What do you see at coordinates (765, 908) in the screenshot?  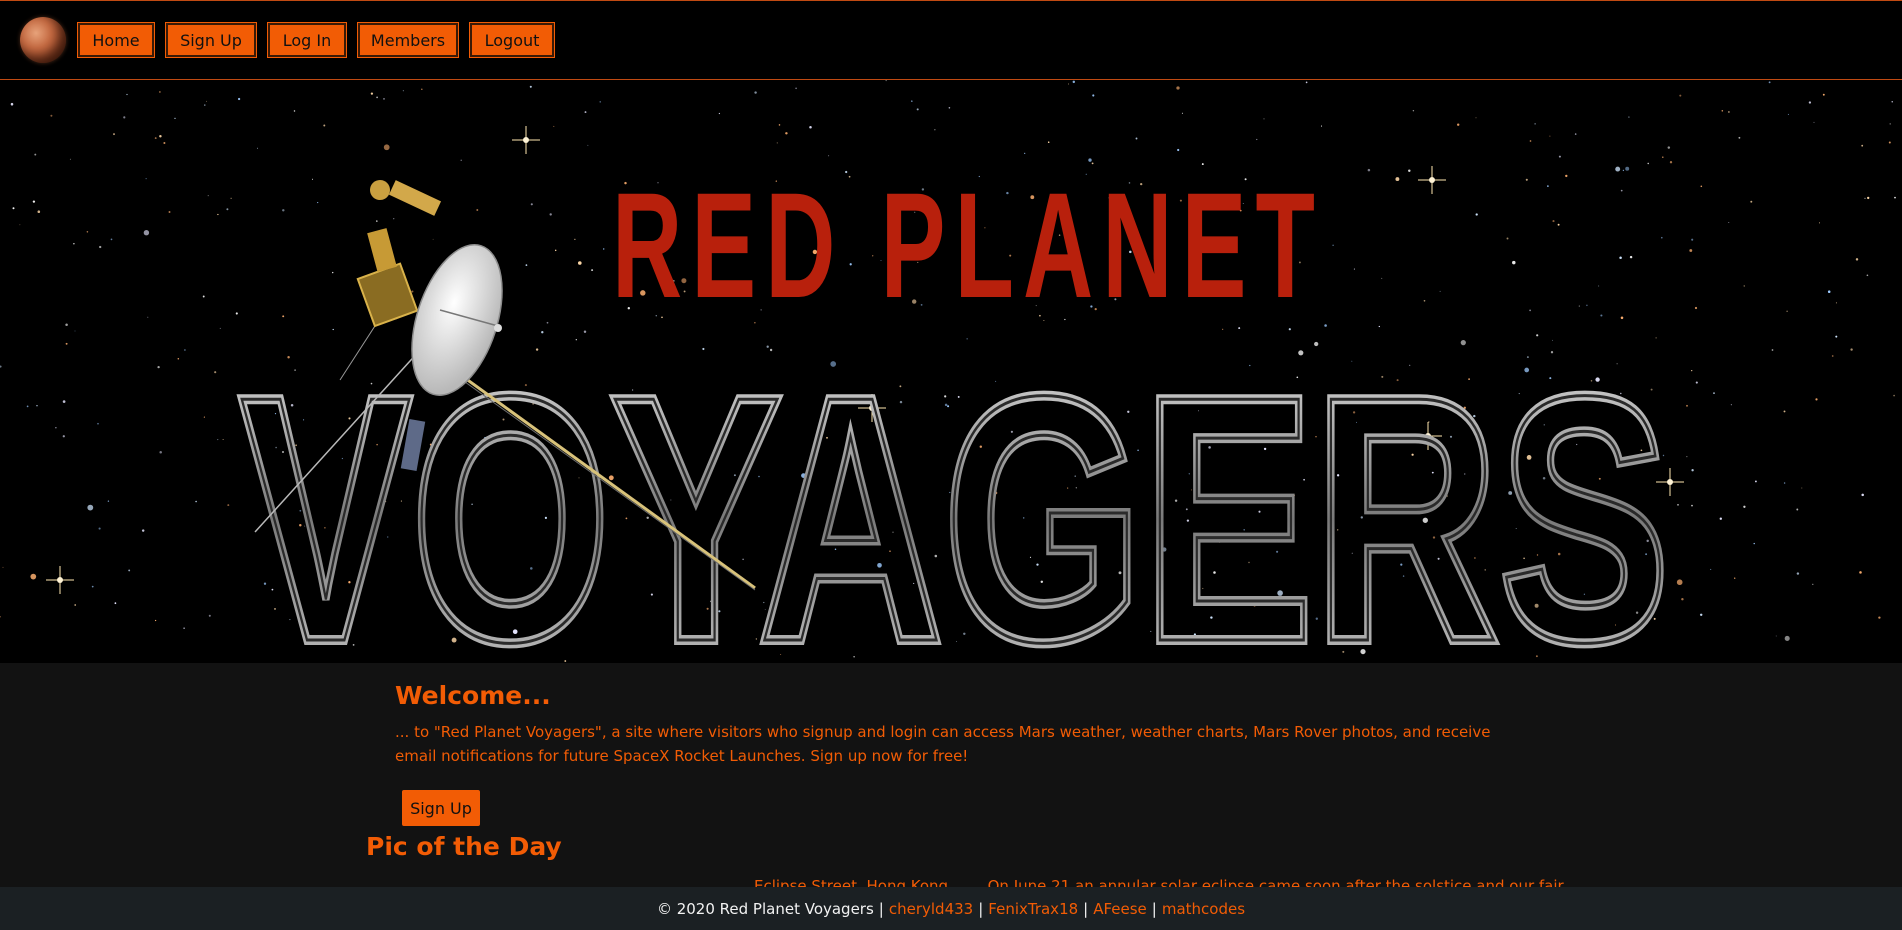 I see `footer-copyright: © 2020 Red Planet Voyagers` at bounding box center [765, 908].